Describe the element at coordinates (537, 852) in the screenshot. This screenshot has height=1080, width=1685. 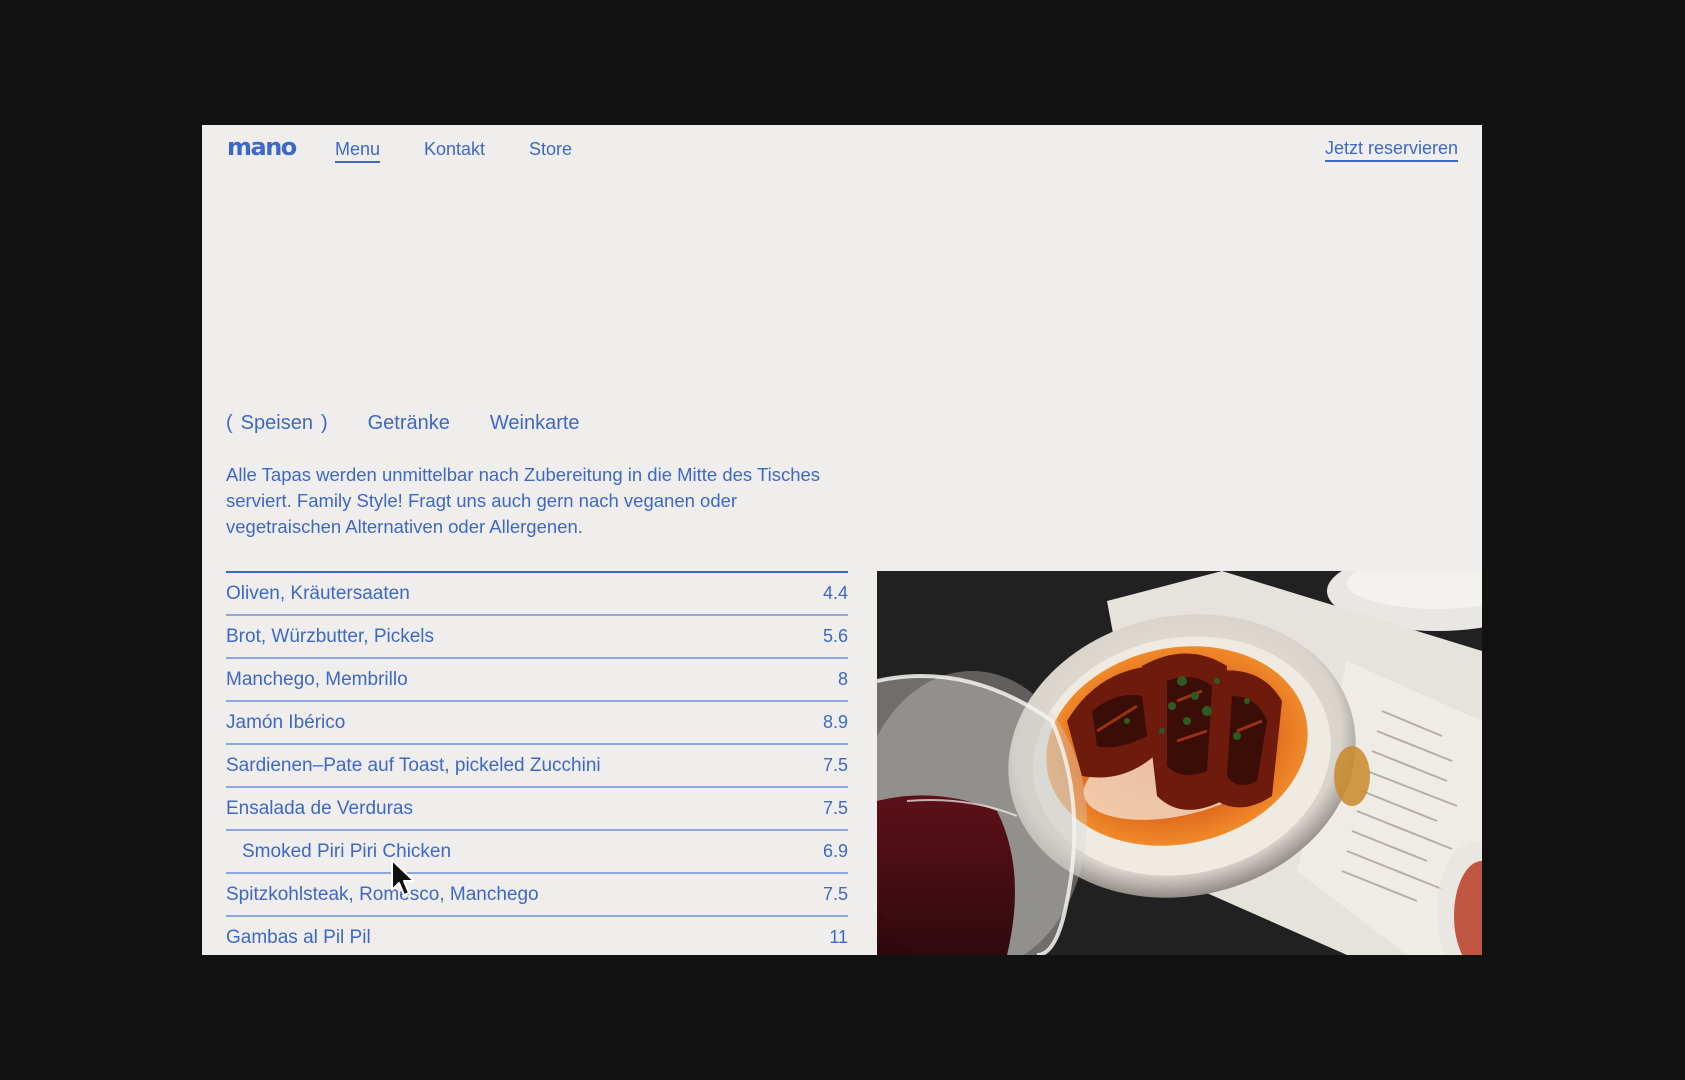
I see `menu-item-row-hovered: Smoked Piri Piri Chicken 6.9` at that location.